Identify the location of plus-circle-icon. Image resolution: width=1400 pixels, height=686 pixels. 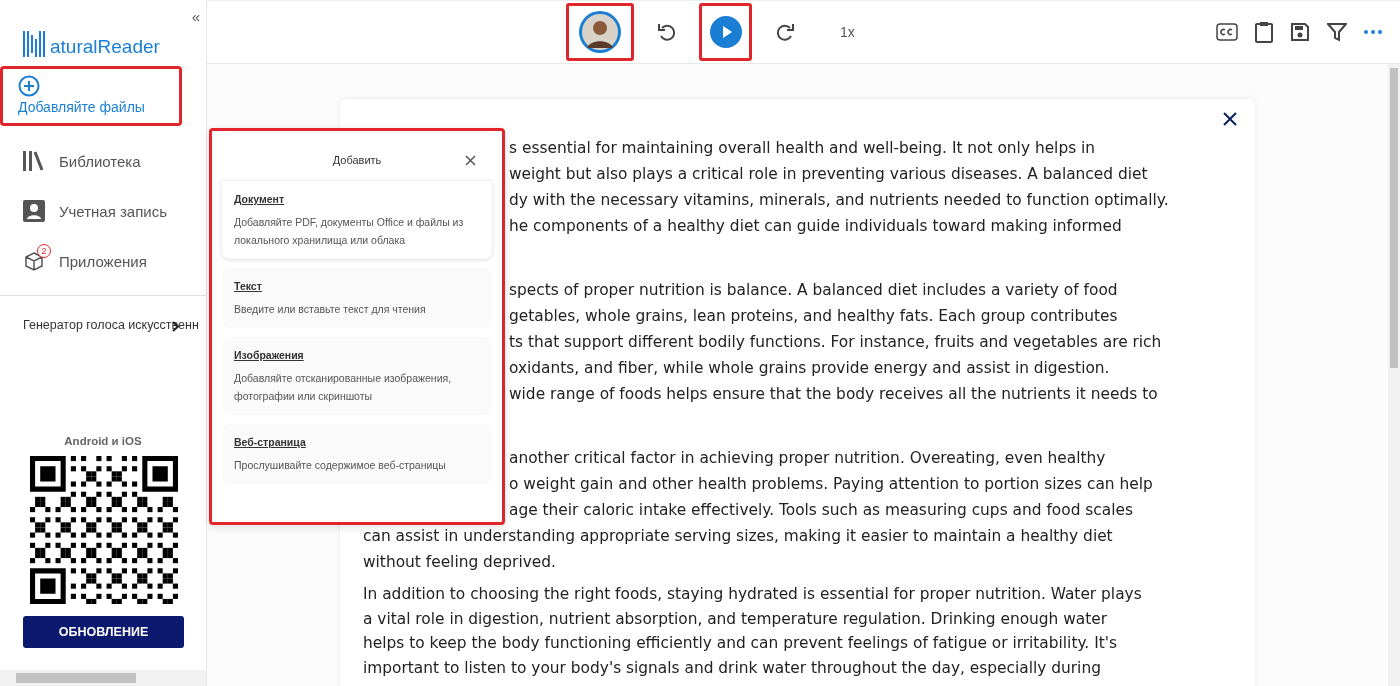
(29, 86).